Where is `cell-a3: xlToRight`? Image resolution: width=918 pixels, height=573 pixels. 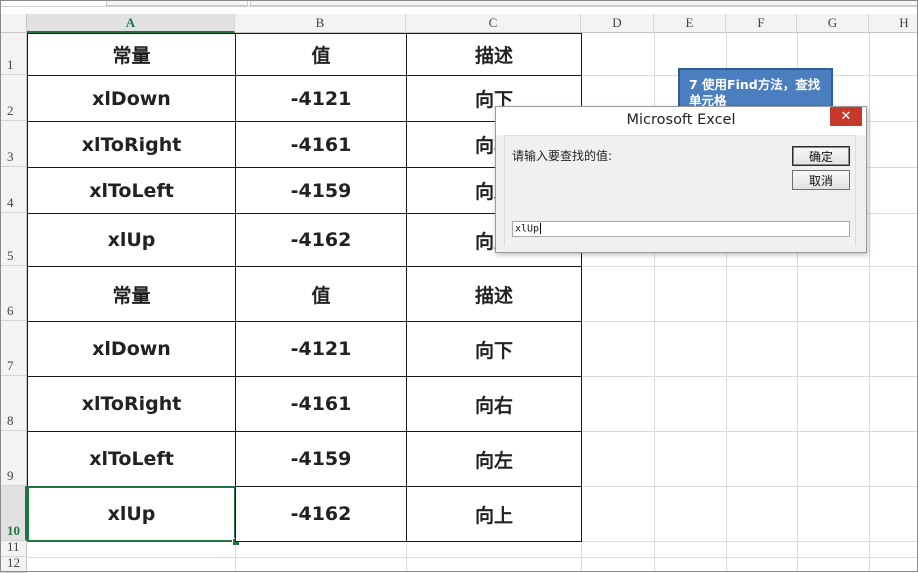 cell-a3: xlToRight is located at coordinates (131, 144).